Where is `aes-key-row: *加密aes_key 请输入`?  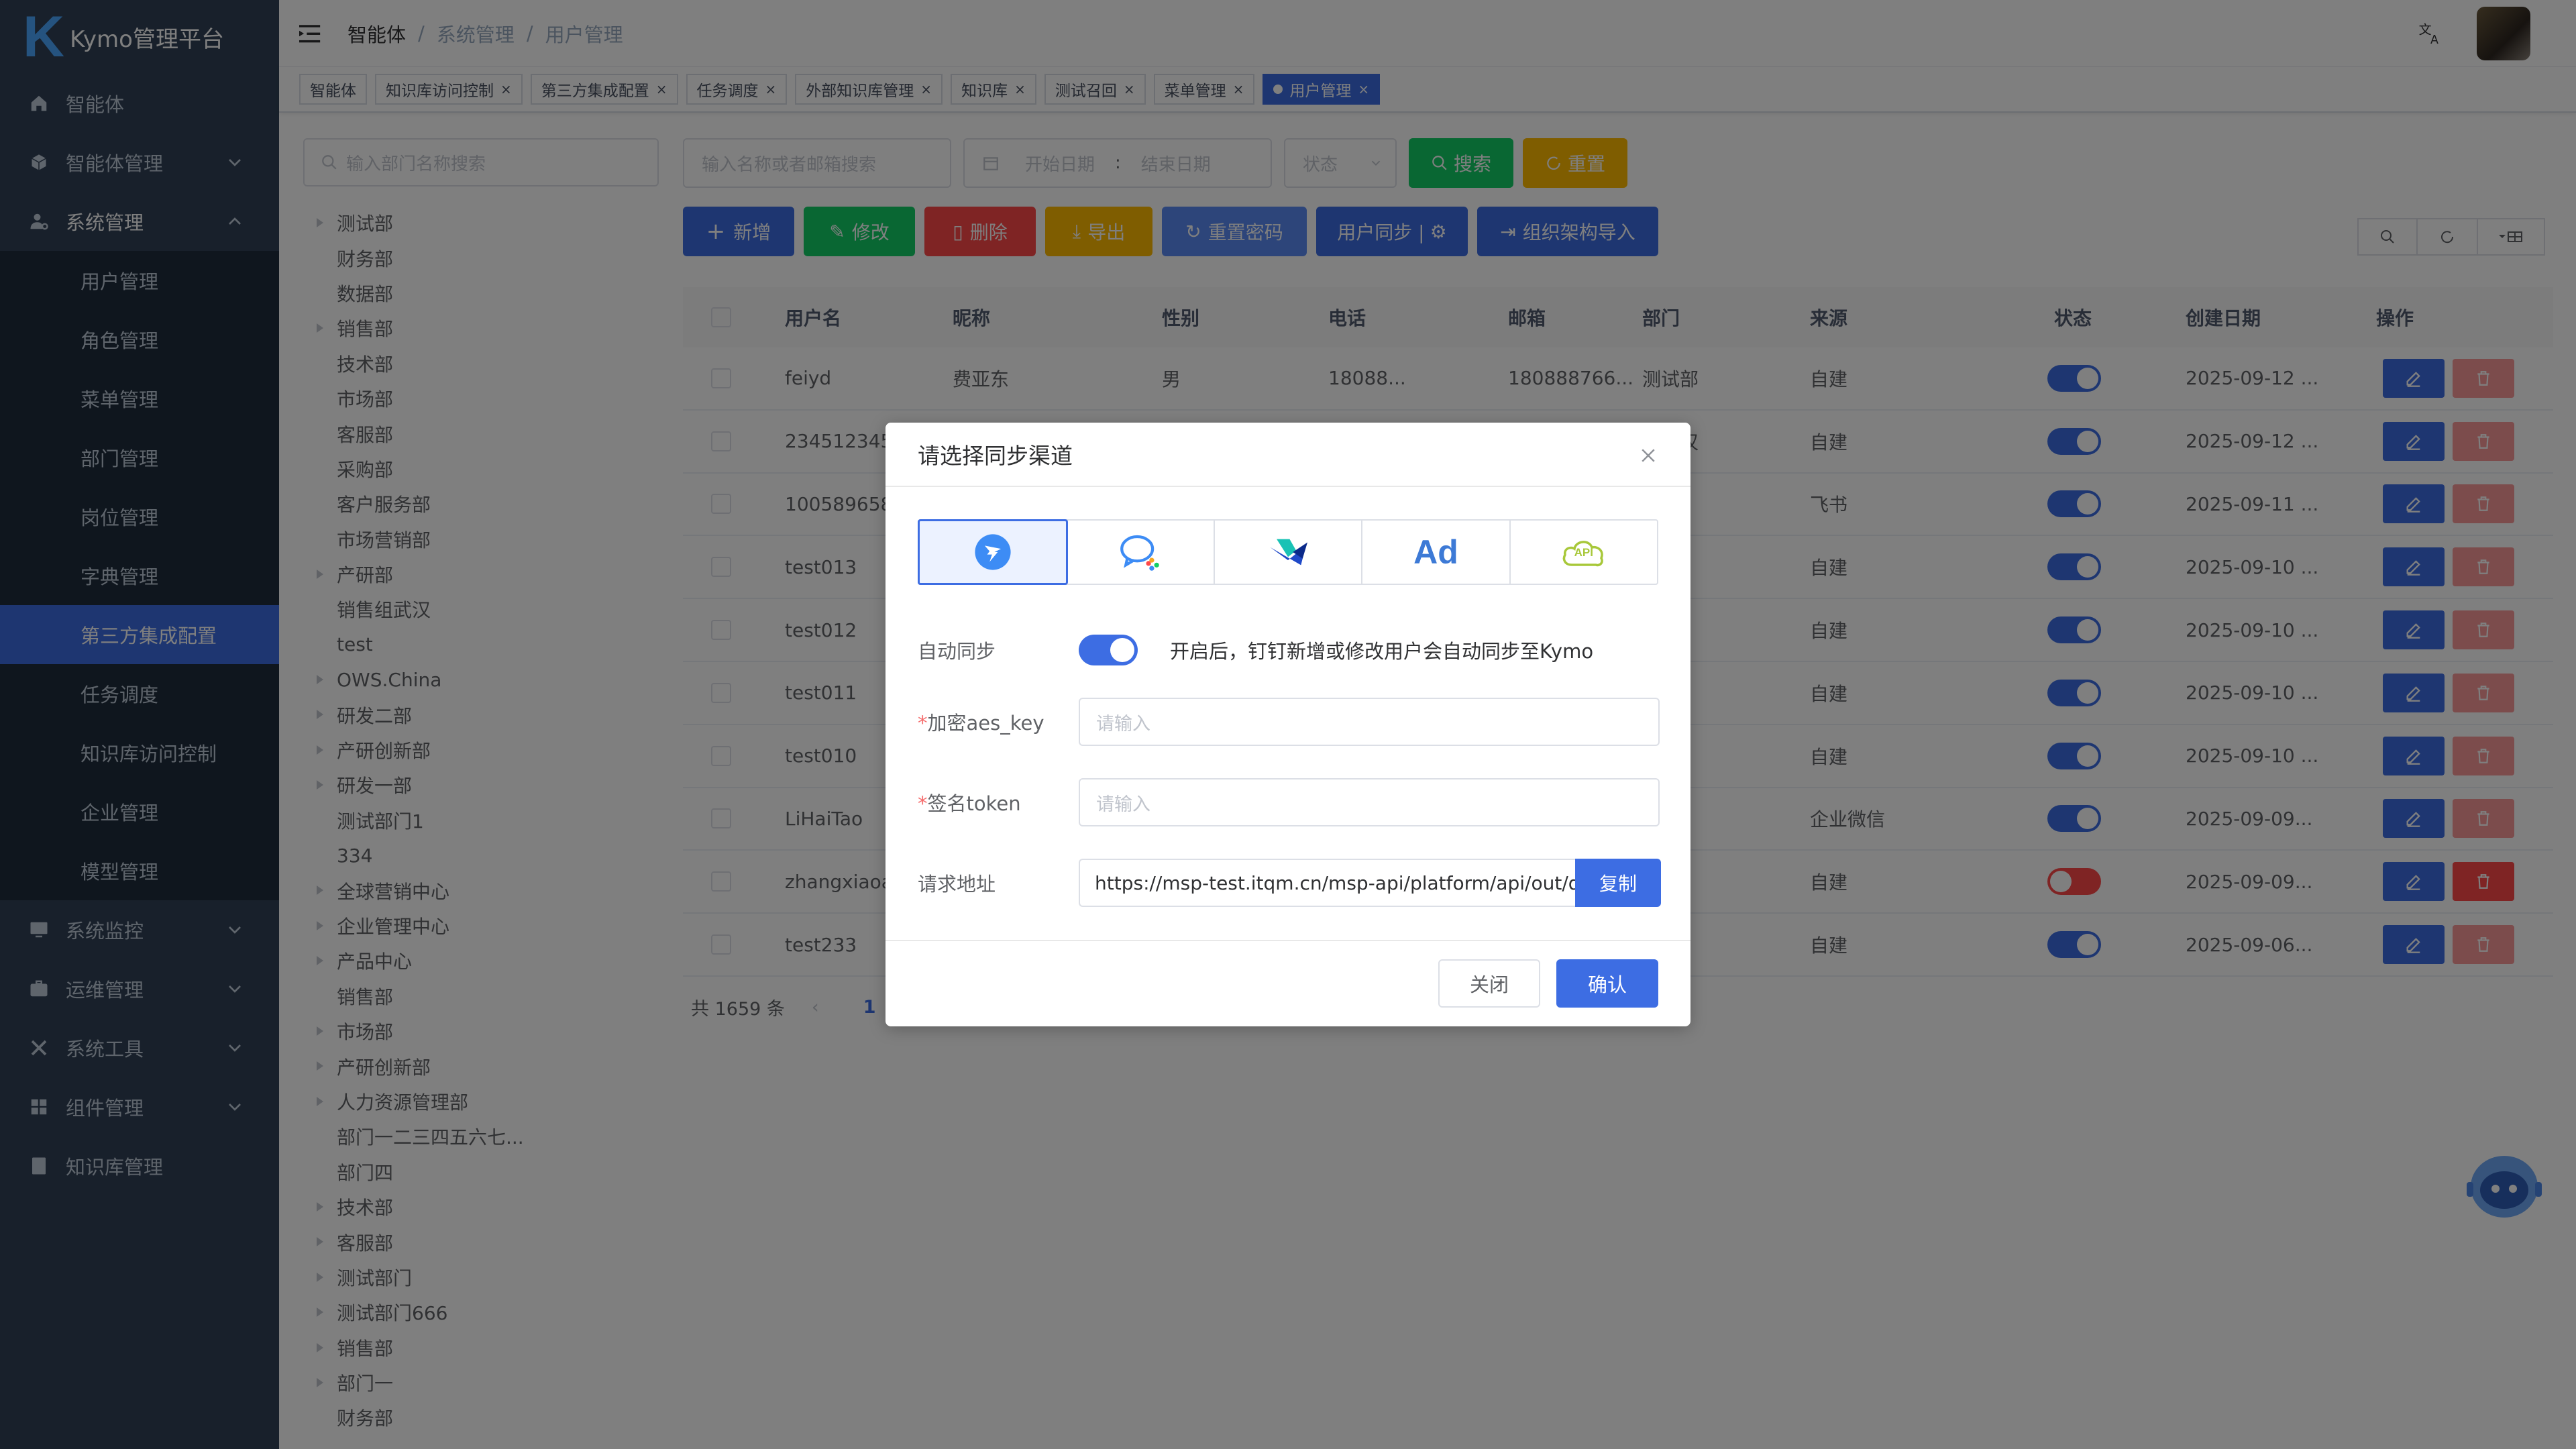
aes-key-row: *加密aes_key 请输入 is located at coordinates (1289, 722).